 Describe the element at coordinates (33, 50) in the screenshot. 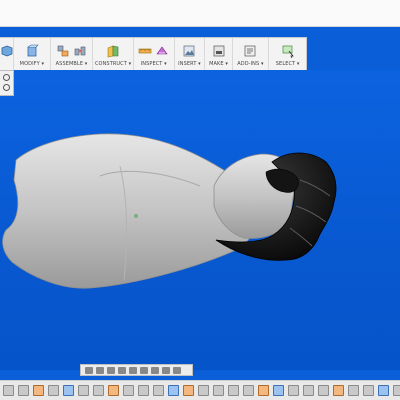

I see `press-pull-icon` at that location.